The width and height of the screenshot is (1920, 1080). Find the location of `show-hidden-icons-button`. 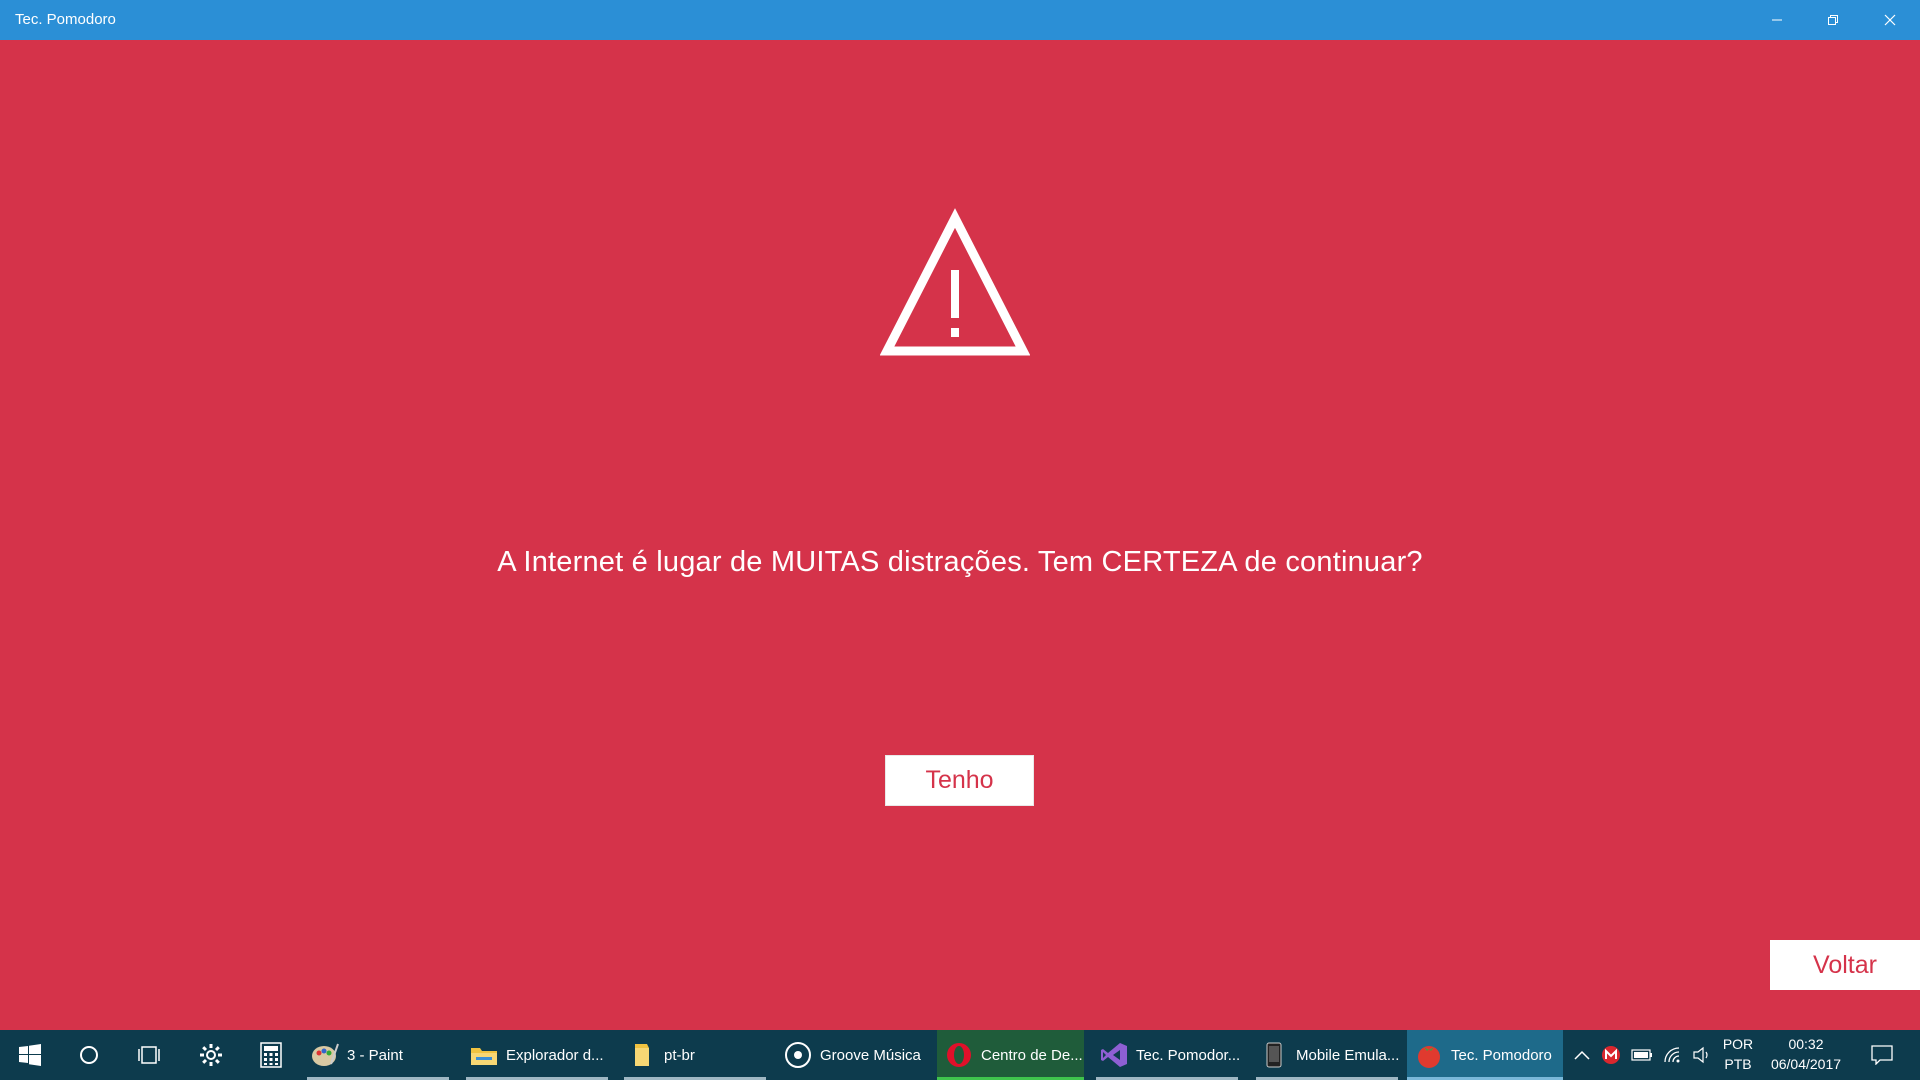

show-hidden-icons-button is located at coordinates (1582, 1055).